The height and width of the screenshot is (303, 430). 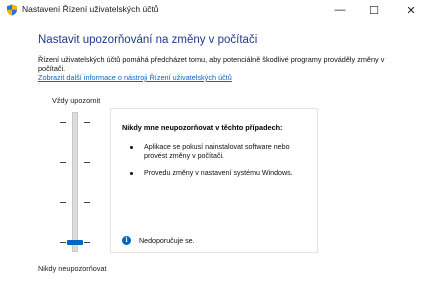 I want to click on recommendation-text: Nedoporučuje se., so click(x=167, y=240).